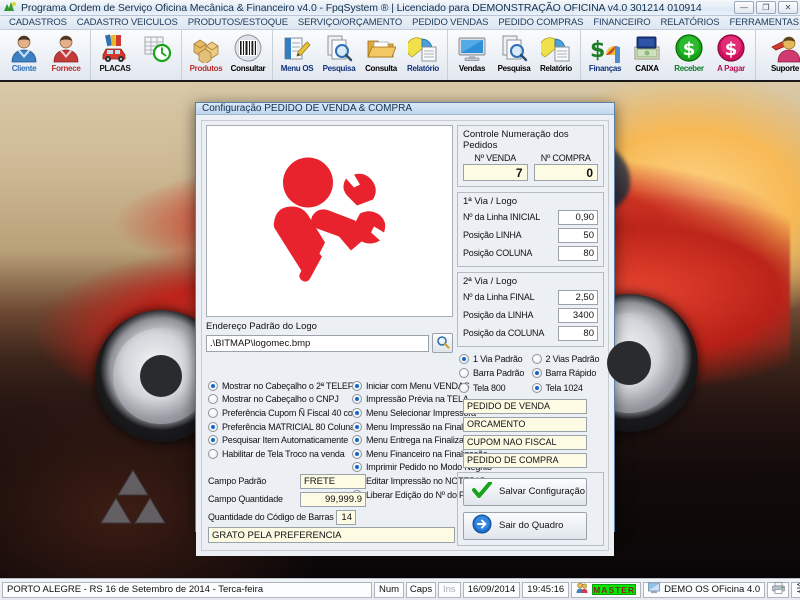 This screenshot has width=800, height=600. What do you see at coordinates (525, 491) in the screenshot?
I see `salvar-configuracao-button: Salvar Configuração` at bounding box center [525, 491].